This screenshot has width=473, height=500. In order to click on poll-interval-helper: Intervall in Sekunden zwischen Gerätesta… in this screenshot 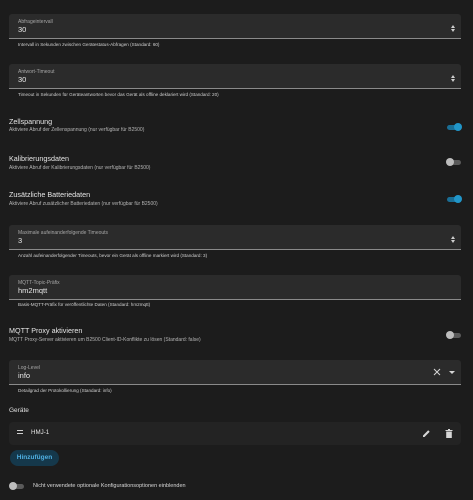, I will do `click(89, 44)`.